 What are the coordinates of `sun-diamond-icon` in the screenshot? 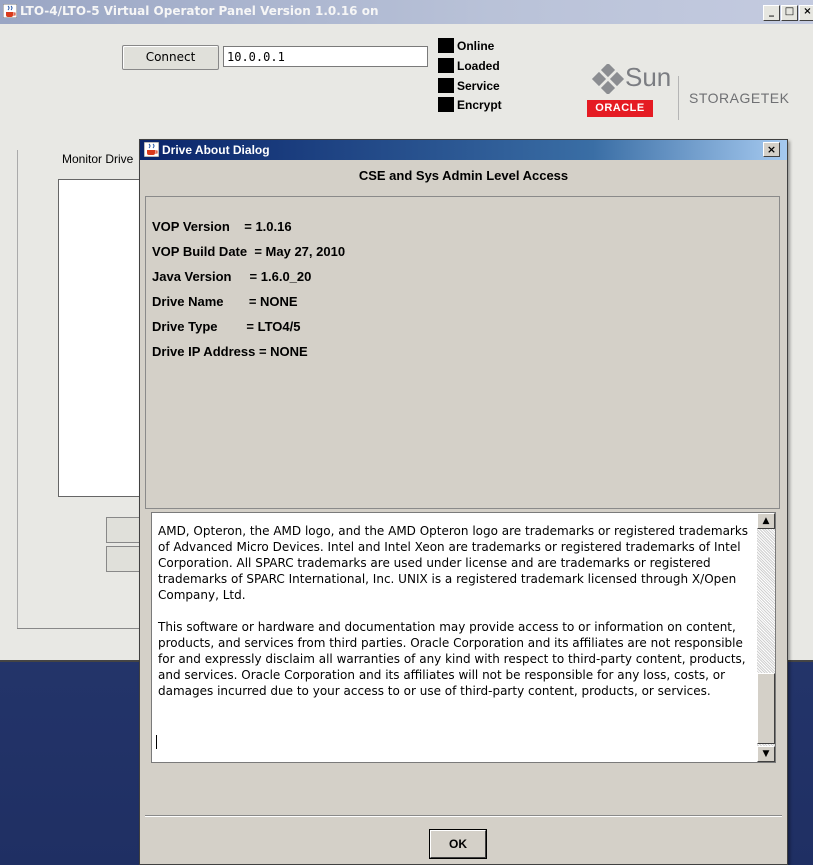 It's located at (608, 79).